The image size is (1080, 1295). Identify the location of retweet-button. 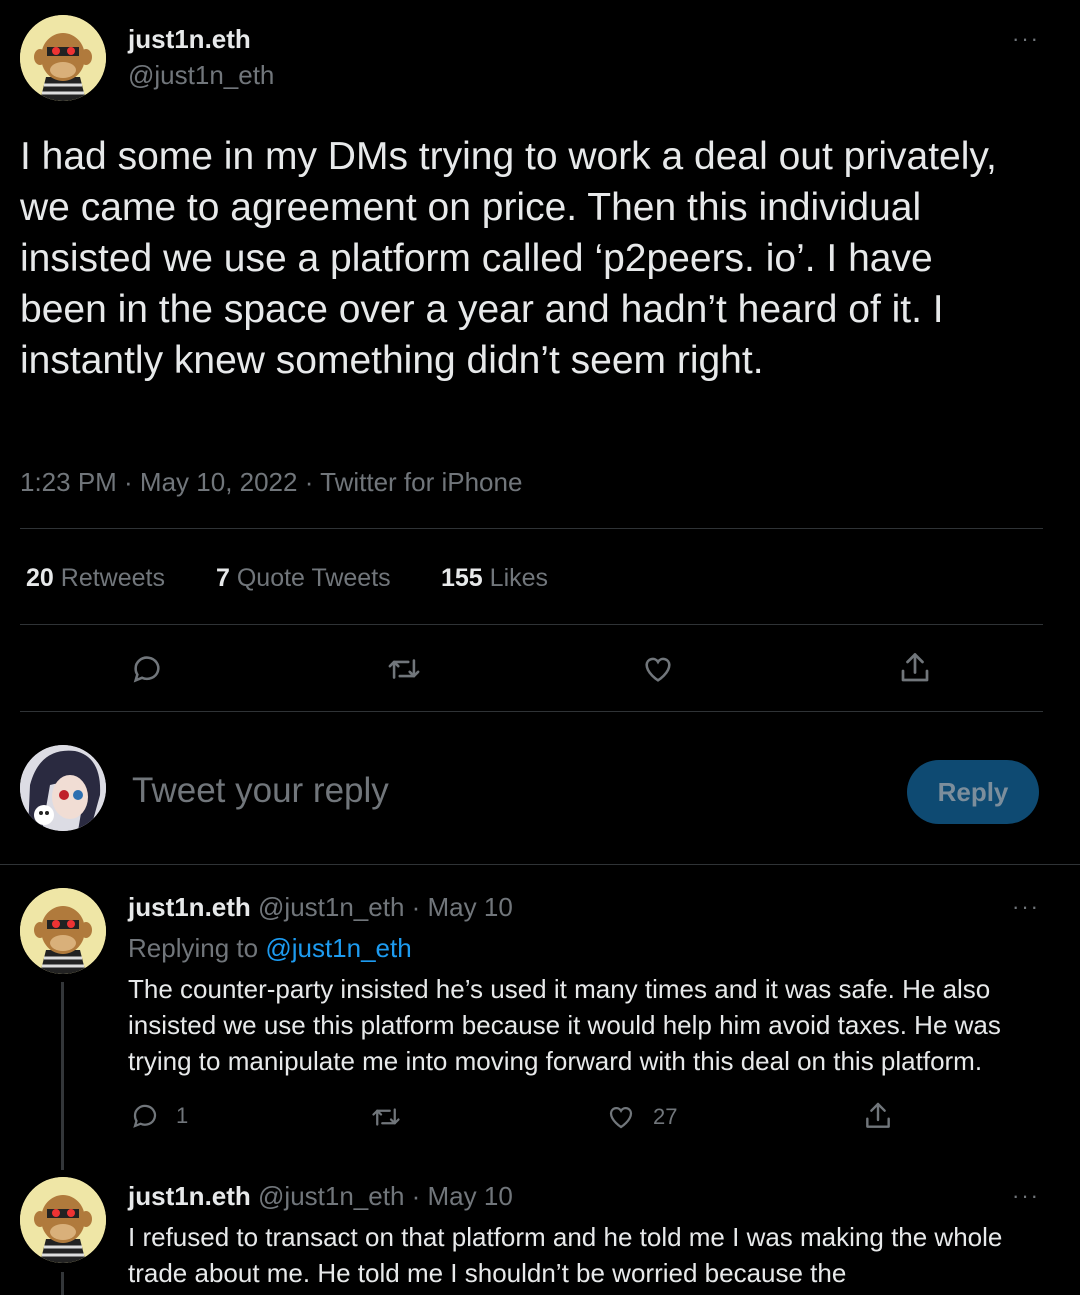
(404, 671).